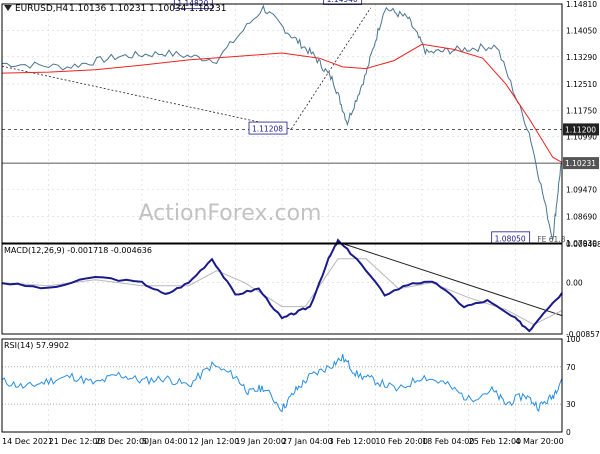  Describe the element at coordinates (581, 190) in the screenshot. I see `price-y-tick-label: 1.09470` at that location.